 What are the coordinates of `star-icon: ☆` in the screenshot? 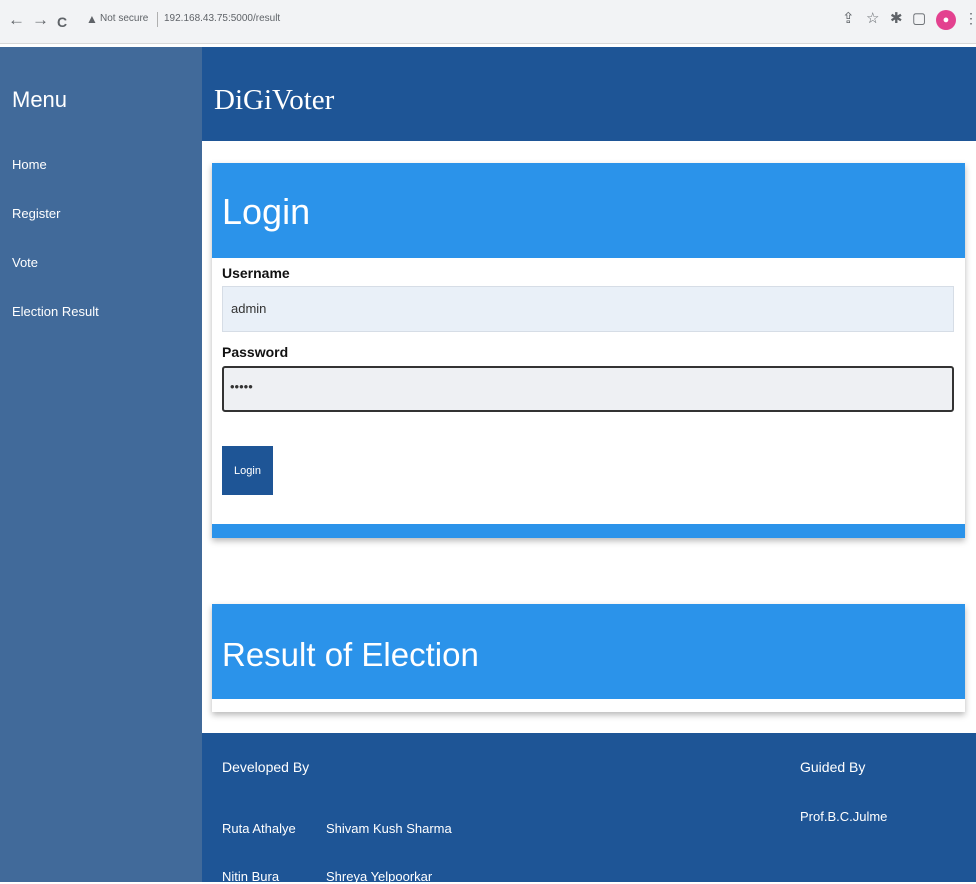 It's located at (872, 19).